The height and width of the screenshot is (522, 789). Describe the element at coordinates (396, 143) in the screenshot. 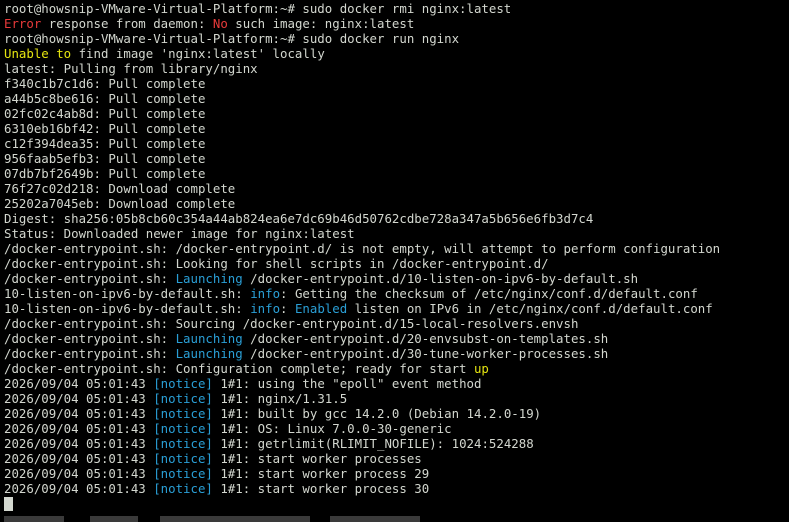

I see `terminal-line: c12f394dea35: Pull complete` at that location.